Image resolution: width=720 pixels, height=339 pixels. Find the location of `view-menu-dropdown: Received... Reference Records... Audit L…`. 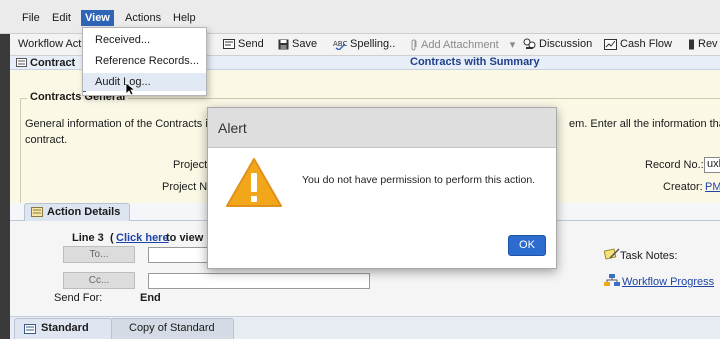

view-menu-dropdown: Received... Reference Records... Audit L… is located at coordinates (144, 61).